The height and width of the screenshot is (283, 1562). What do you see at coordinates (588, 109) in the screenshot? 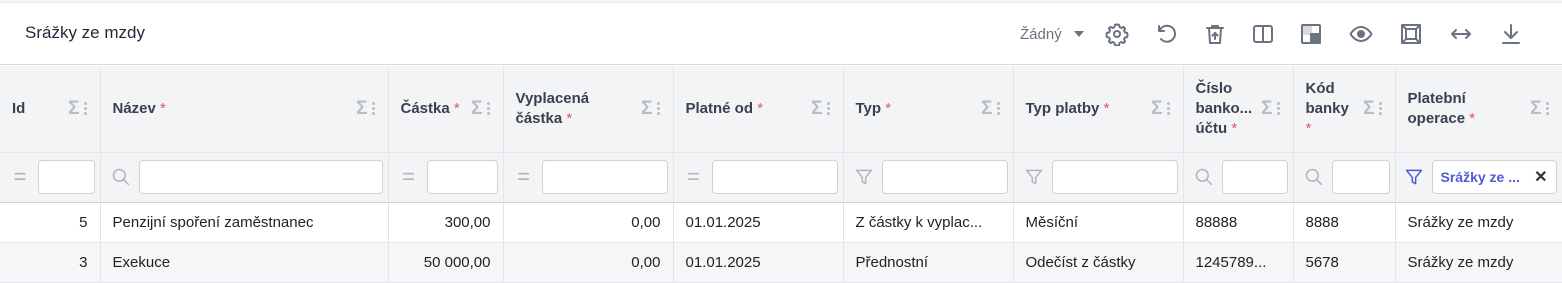
I see `column-header-vyplacena: Vyplacená částka * Σ` at bounding box center [588, 109].